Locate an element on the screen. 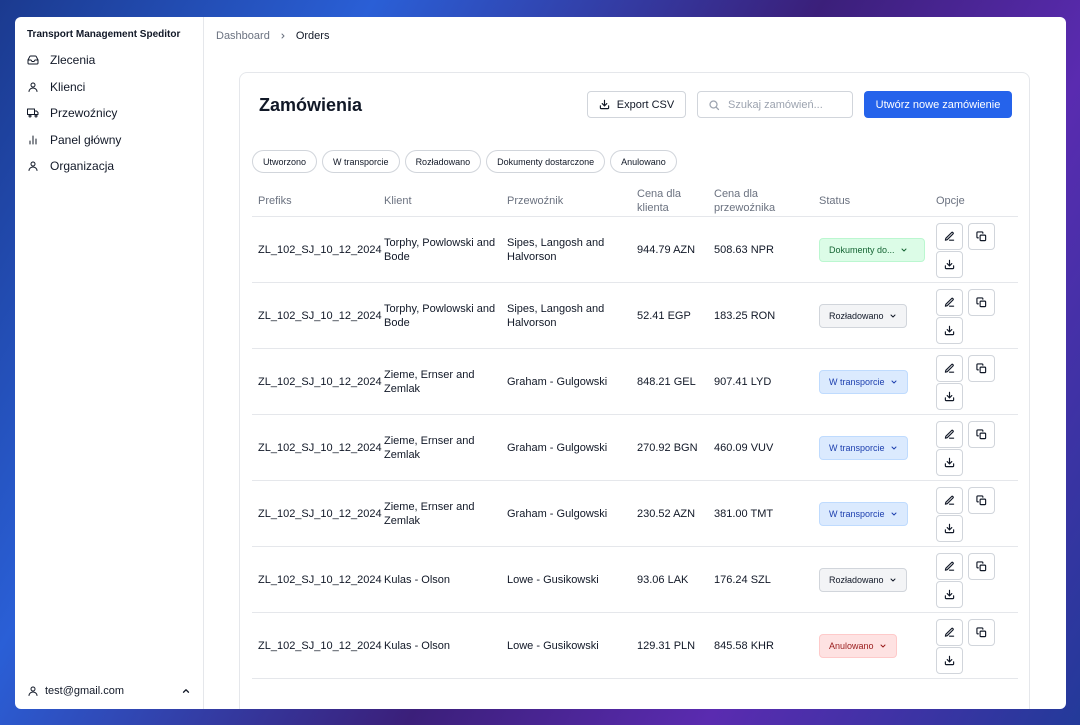 Image resolution: width=1080 pixels, height=725 pixels. sidebar-item-klienci: Klienci is located at coordinates (109, 87).